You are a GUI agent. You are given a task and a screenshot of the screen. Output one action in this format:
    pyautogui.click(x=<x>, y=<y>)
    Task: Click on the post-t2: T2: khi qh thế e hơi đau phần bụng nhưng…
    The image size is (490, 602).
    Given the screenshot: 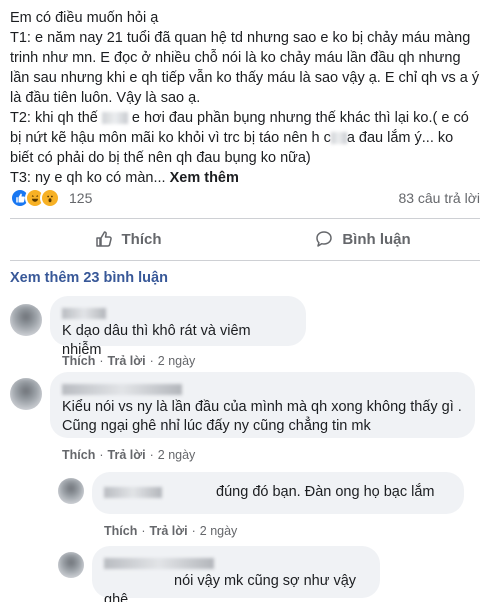 What is the action you would take?
    pyautogui.click(x=245, y=138)
    